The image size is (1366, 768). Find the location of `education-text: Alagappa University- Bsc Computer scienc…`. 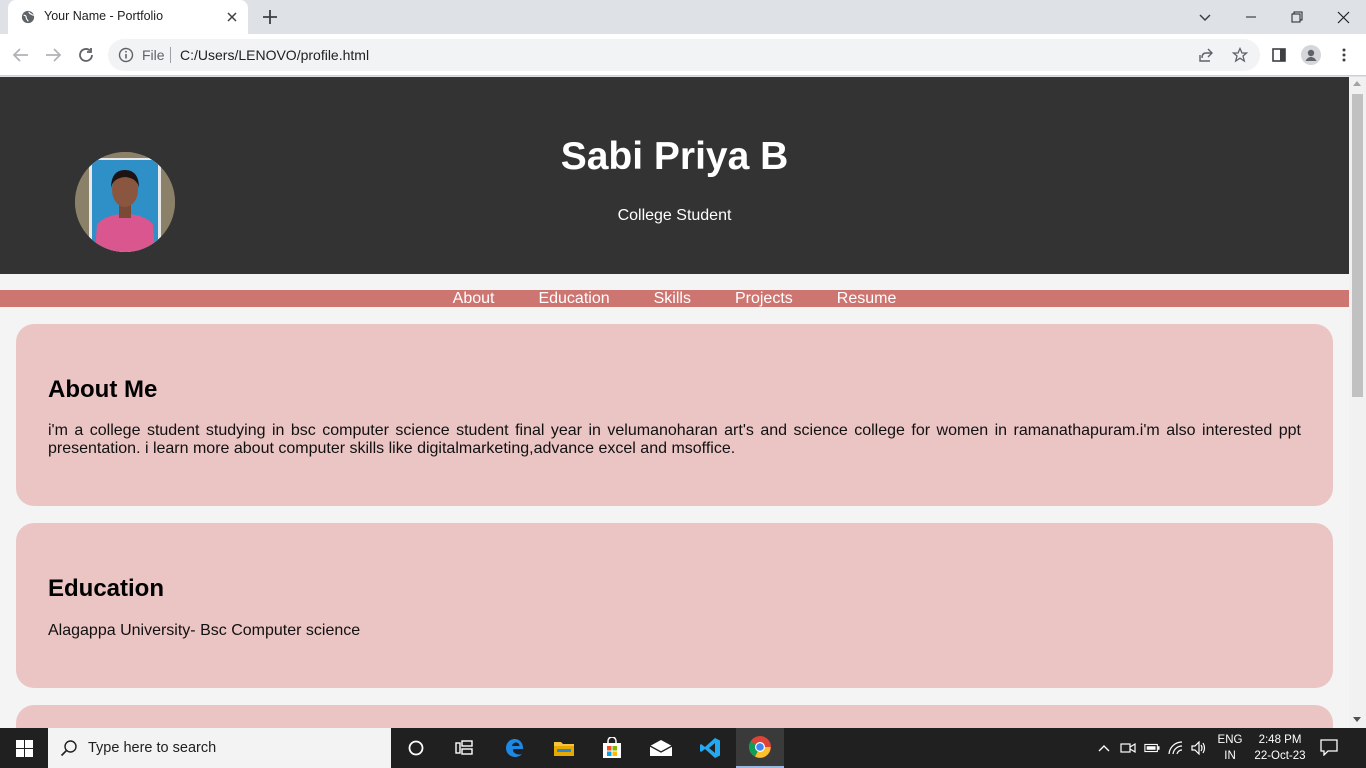

education-text: Alagappa University- Bsc Computer scienc… is located at coordinates (204, 630).